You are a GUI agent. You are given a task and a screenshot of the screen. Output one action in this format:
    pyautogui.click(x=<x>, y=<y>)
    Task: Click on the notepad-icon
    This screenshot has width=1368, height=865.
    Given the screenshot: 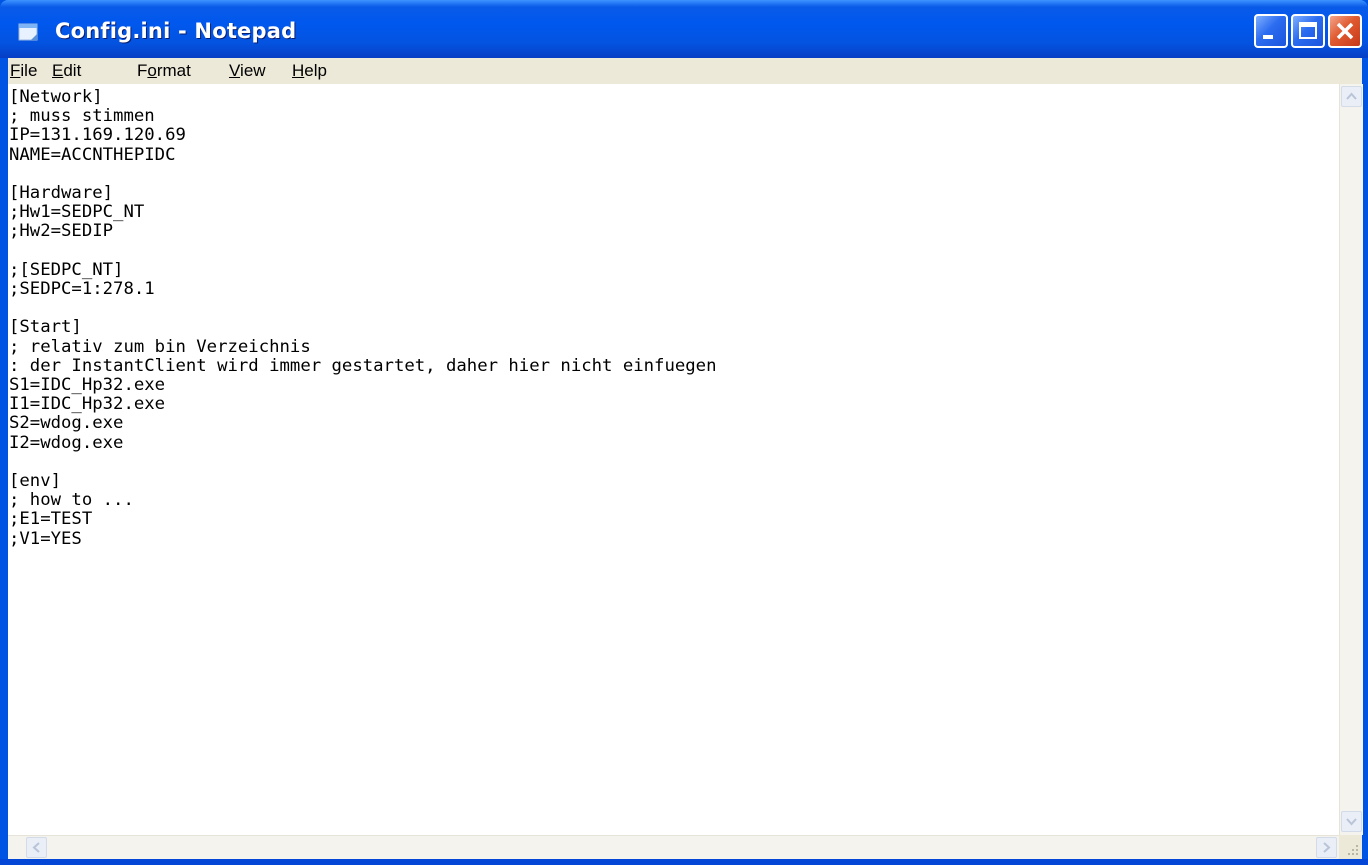 What is the action you would take?
    pyautogui.click(x=29, y=32)
    